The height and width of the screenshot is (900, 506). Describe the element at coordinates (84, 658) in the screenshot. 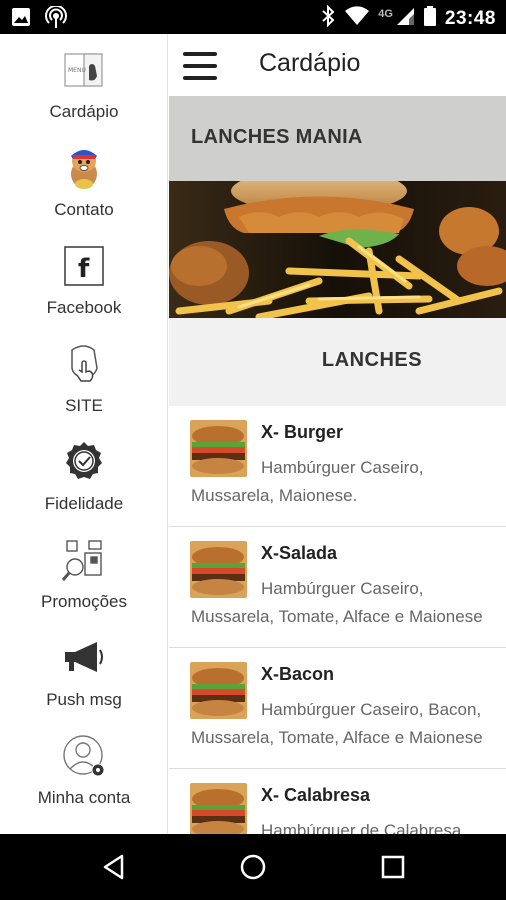

I see `megaphone-icon` at that location.